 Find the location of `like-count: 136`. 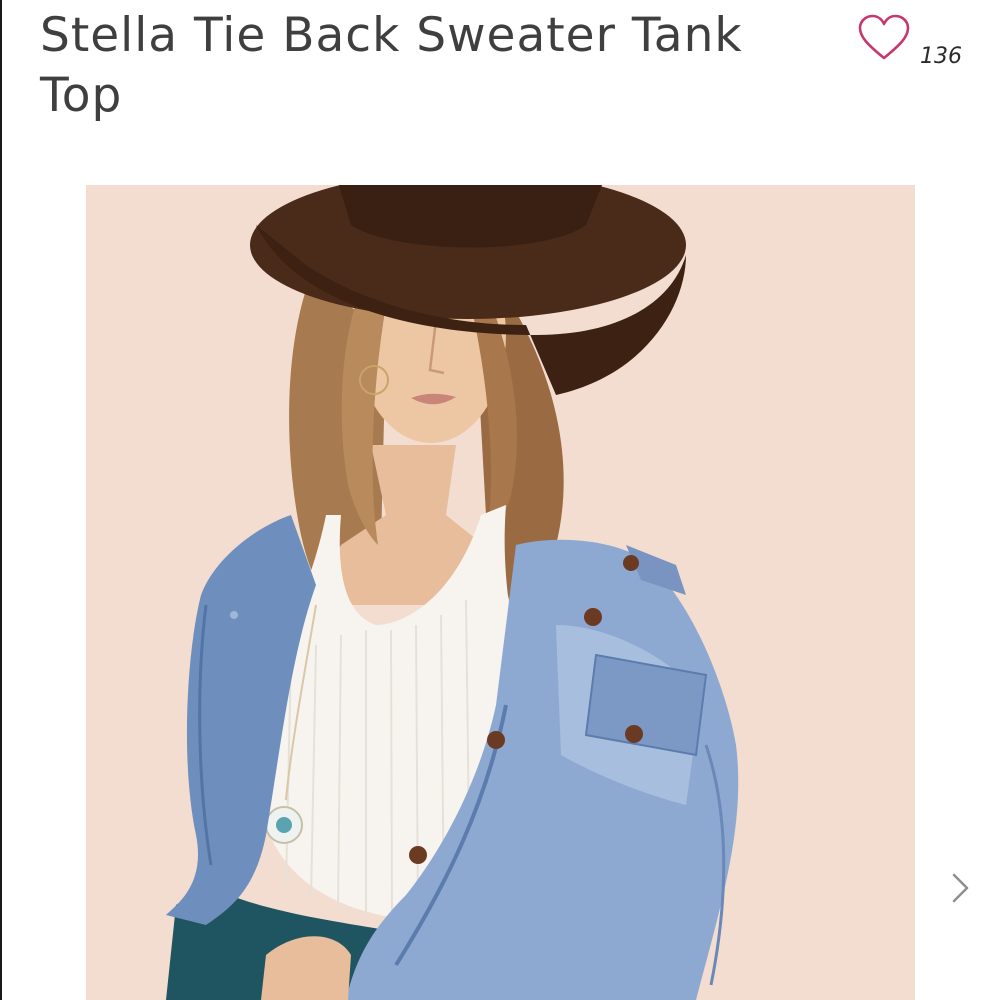

like-count: 136 is located at coordinates (941, 56).